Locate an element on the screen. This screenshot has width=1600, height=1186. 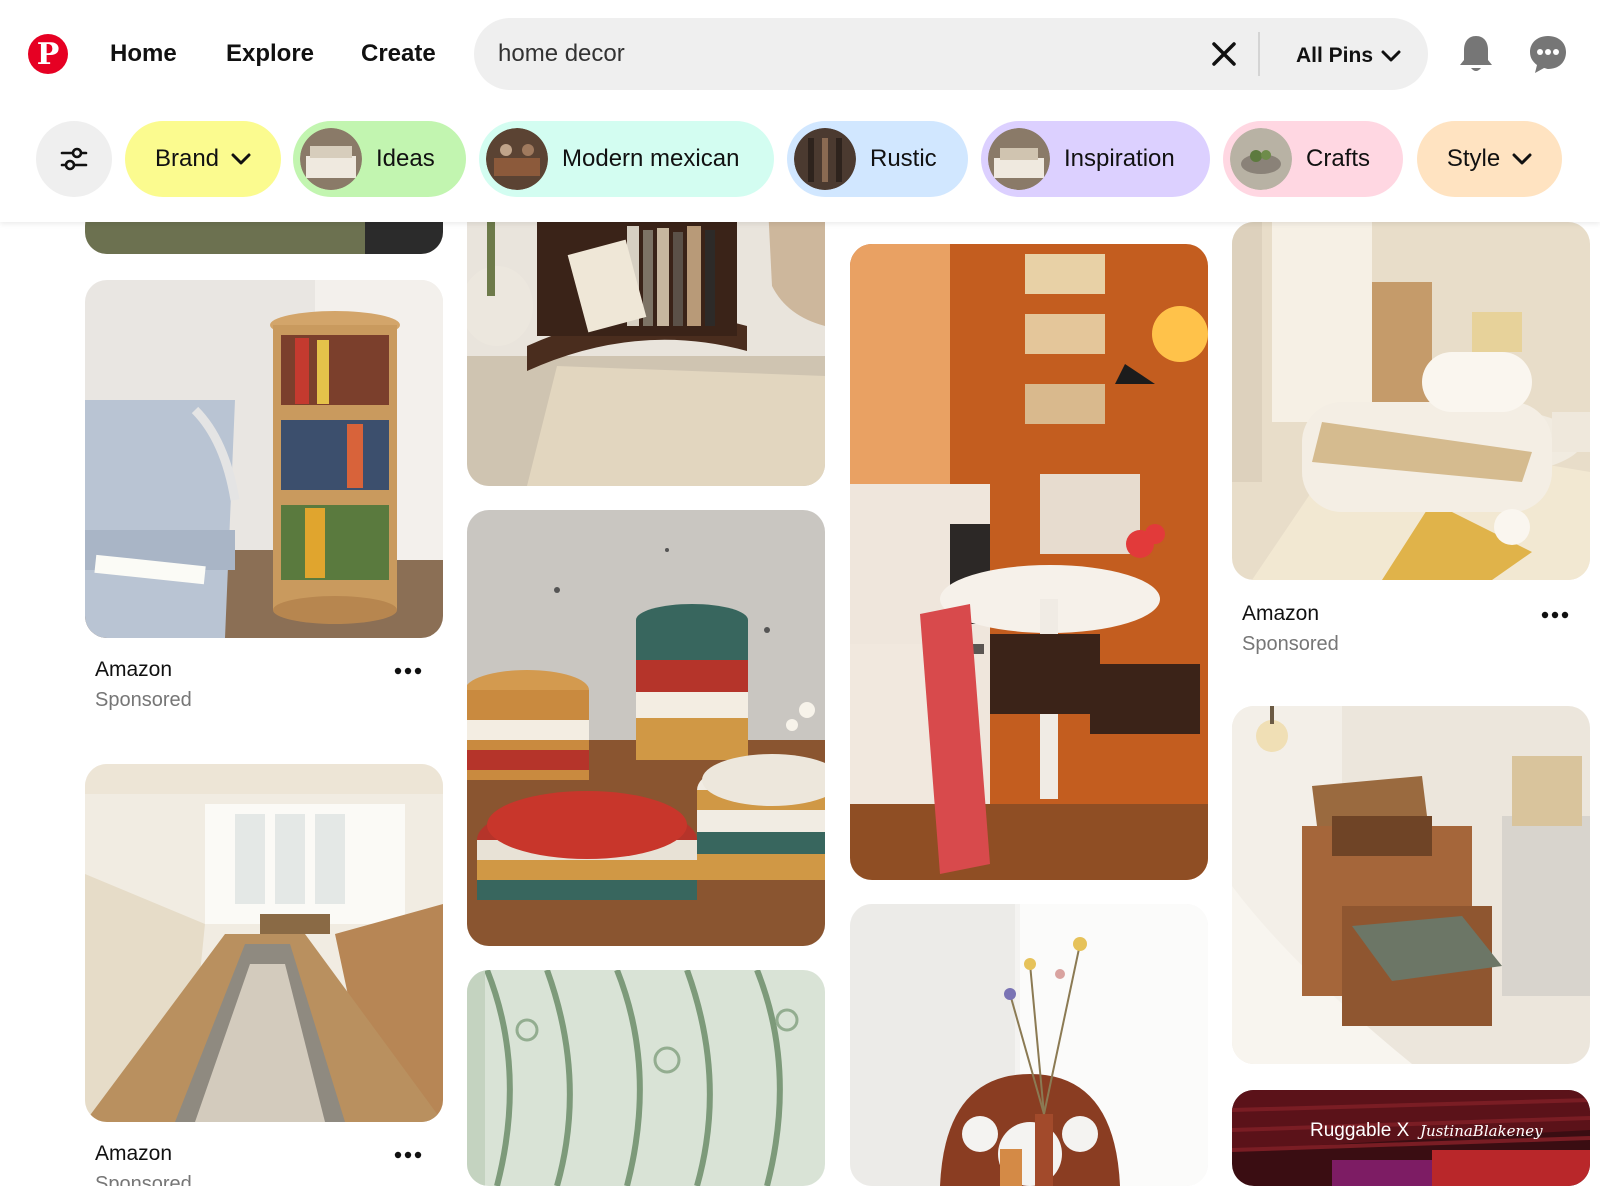
notifications-bell-icon is located at coordinates (1476, 54).